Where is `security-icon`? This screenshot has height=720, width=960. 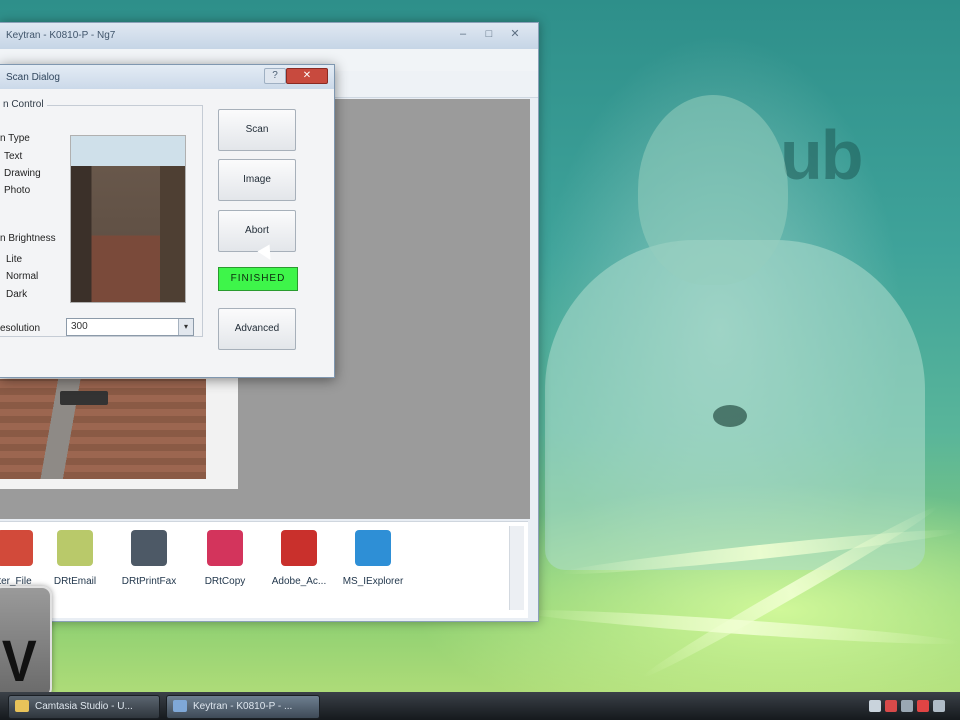
security-icon is located at coordinates (891, 706).